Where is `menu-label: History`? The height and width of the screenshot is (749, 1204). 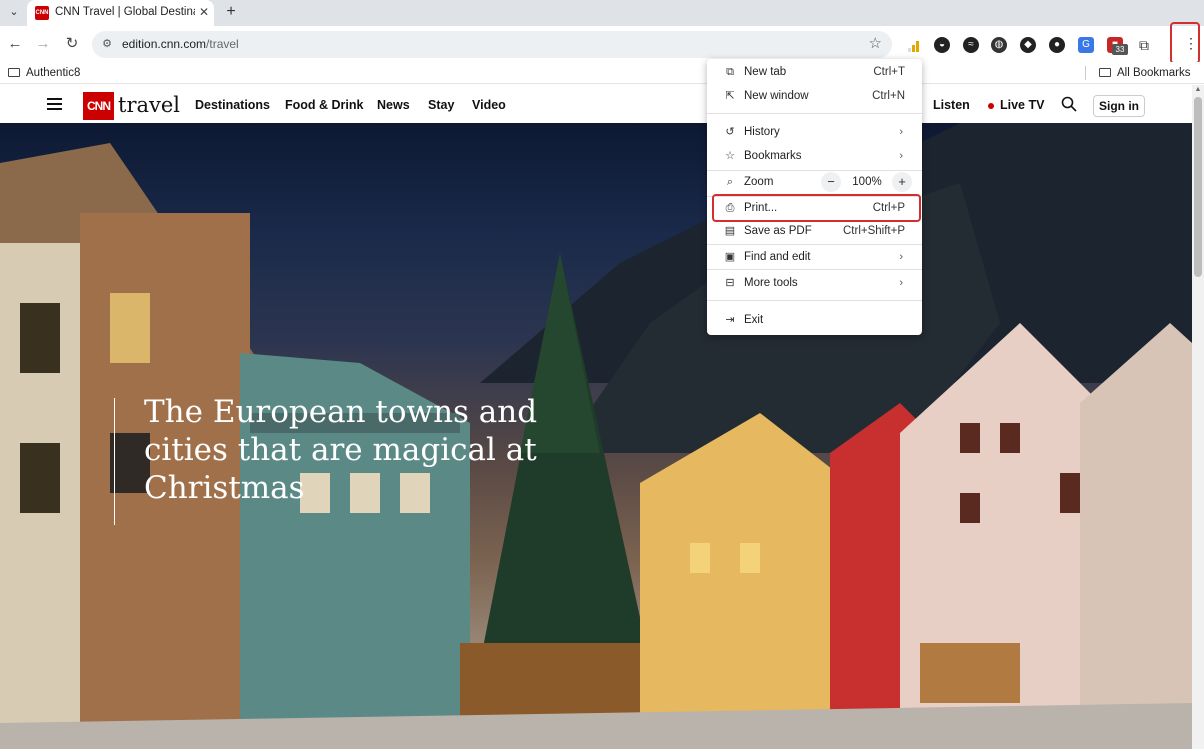 menu-label: History is located at coordinates (762, 132).